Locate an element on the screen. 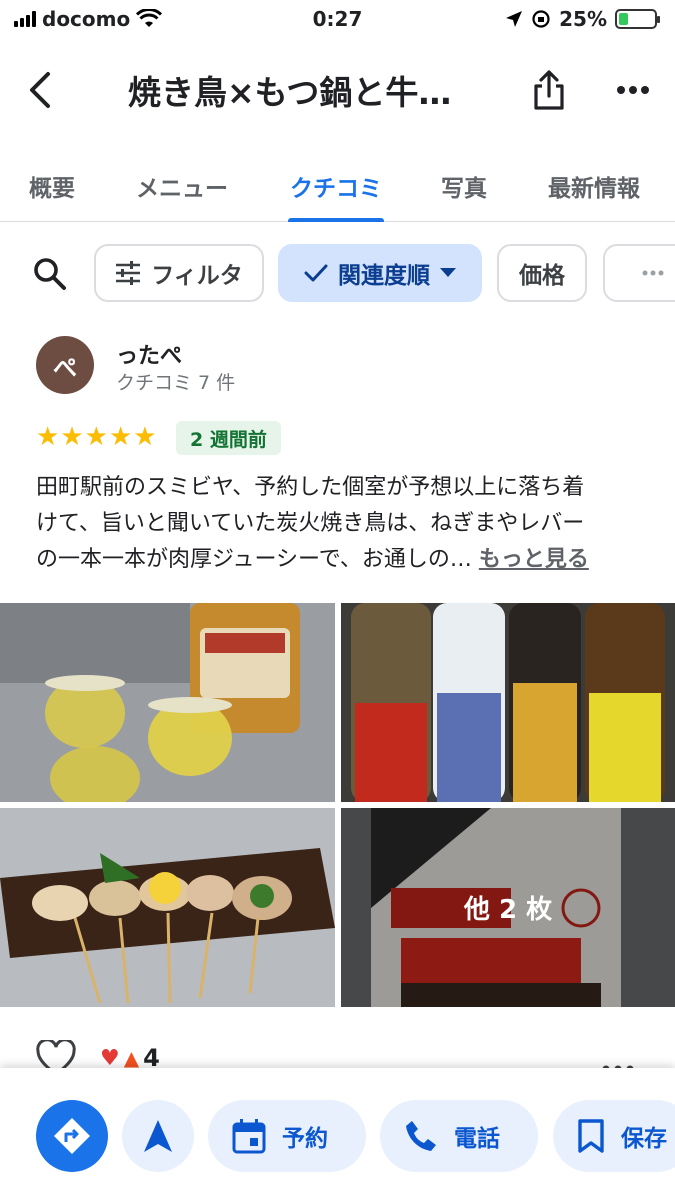 This screenshot has height=1200, width=675. bottom-action-bar: 予約 電話 保存 is located at coordinates (337, 1134).